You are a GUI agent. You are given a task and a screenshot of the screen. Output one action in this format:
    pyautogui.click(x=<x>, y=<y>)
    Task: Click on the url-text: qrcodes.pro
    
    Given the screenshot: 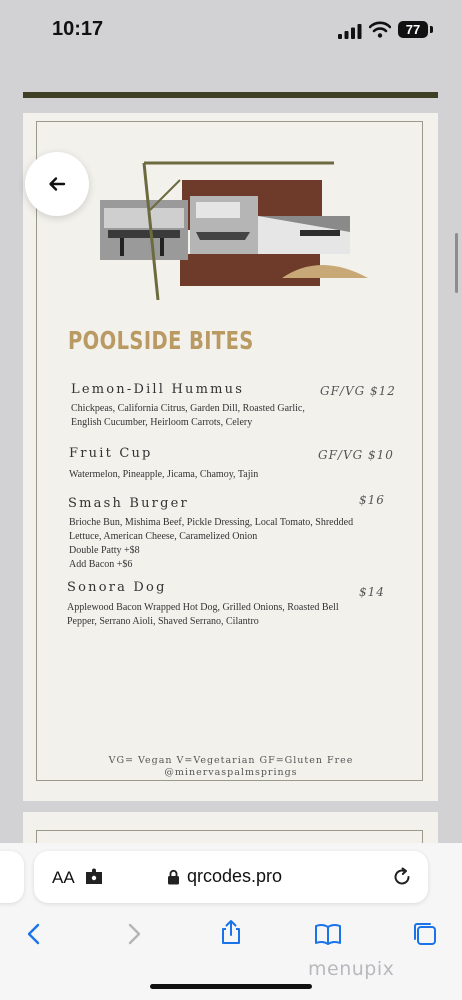 What is the action you would take?
    pyautogui.click(x=234, y=876)
    